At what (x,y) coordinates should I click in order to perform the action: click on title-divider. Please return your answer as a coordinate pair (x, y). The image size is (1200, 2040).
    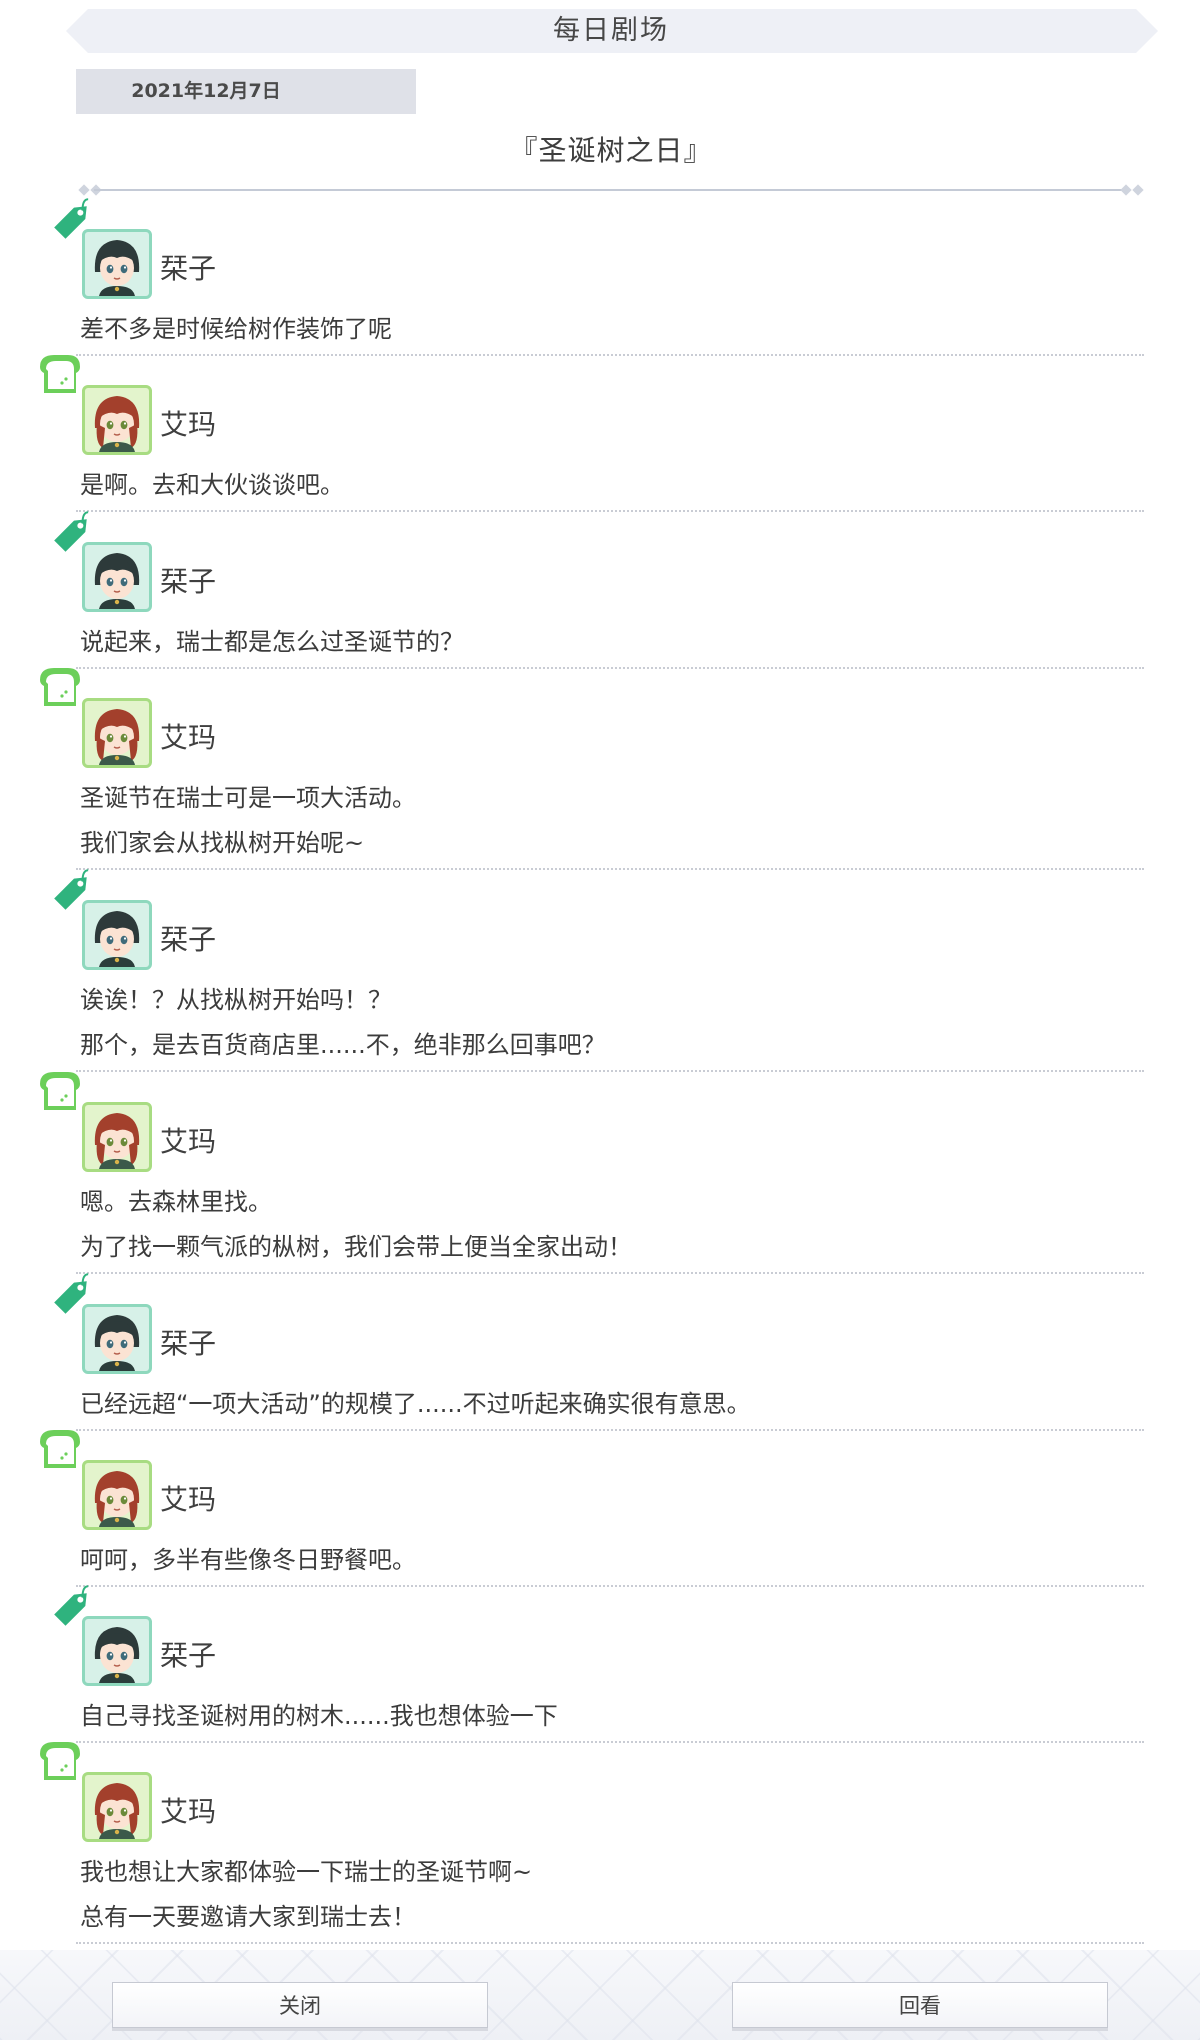
    Looking at the image, I should click on (611, 190).